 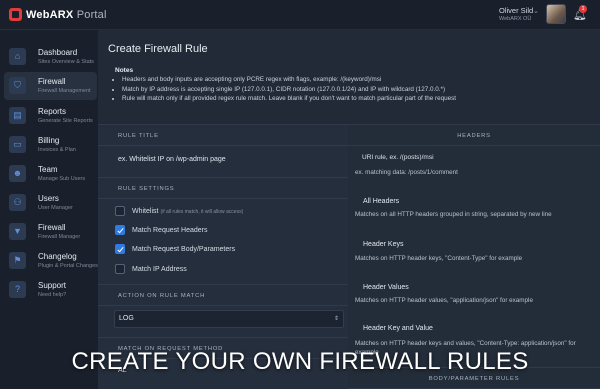 I want to click on header-keys-title: Header Keys, so click(x=383, y=244).